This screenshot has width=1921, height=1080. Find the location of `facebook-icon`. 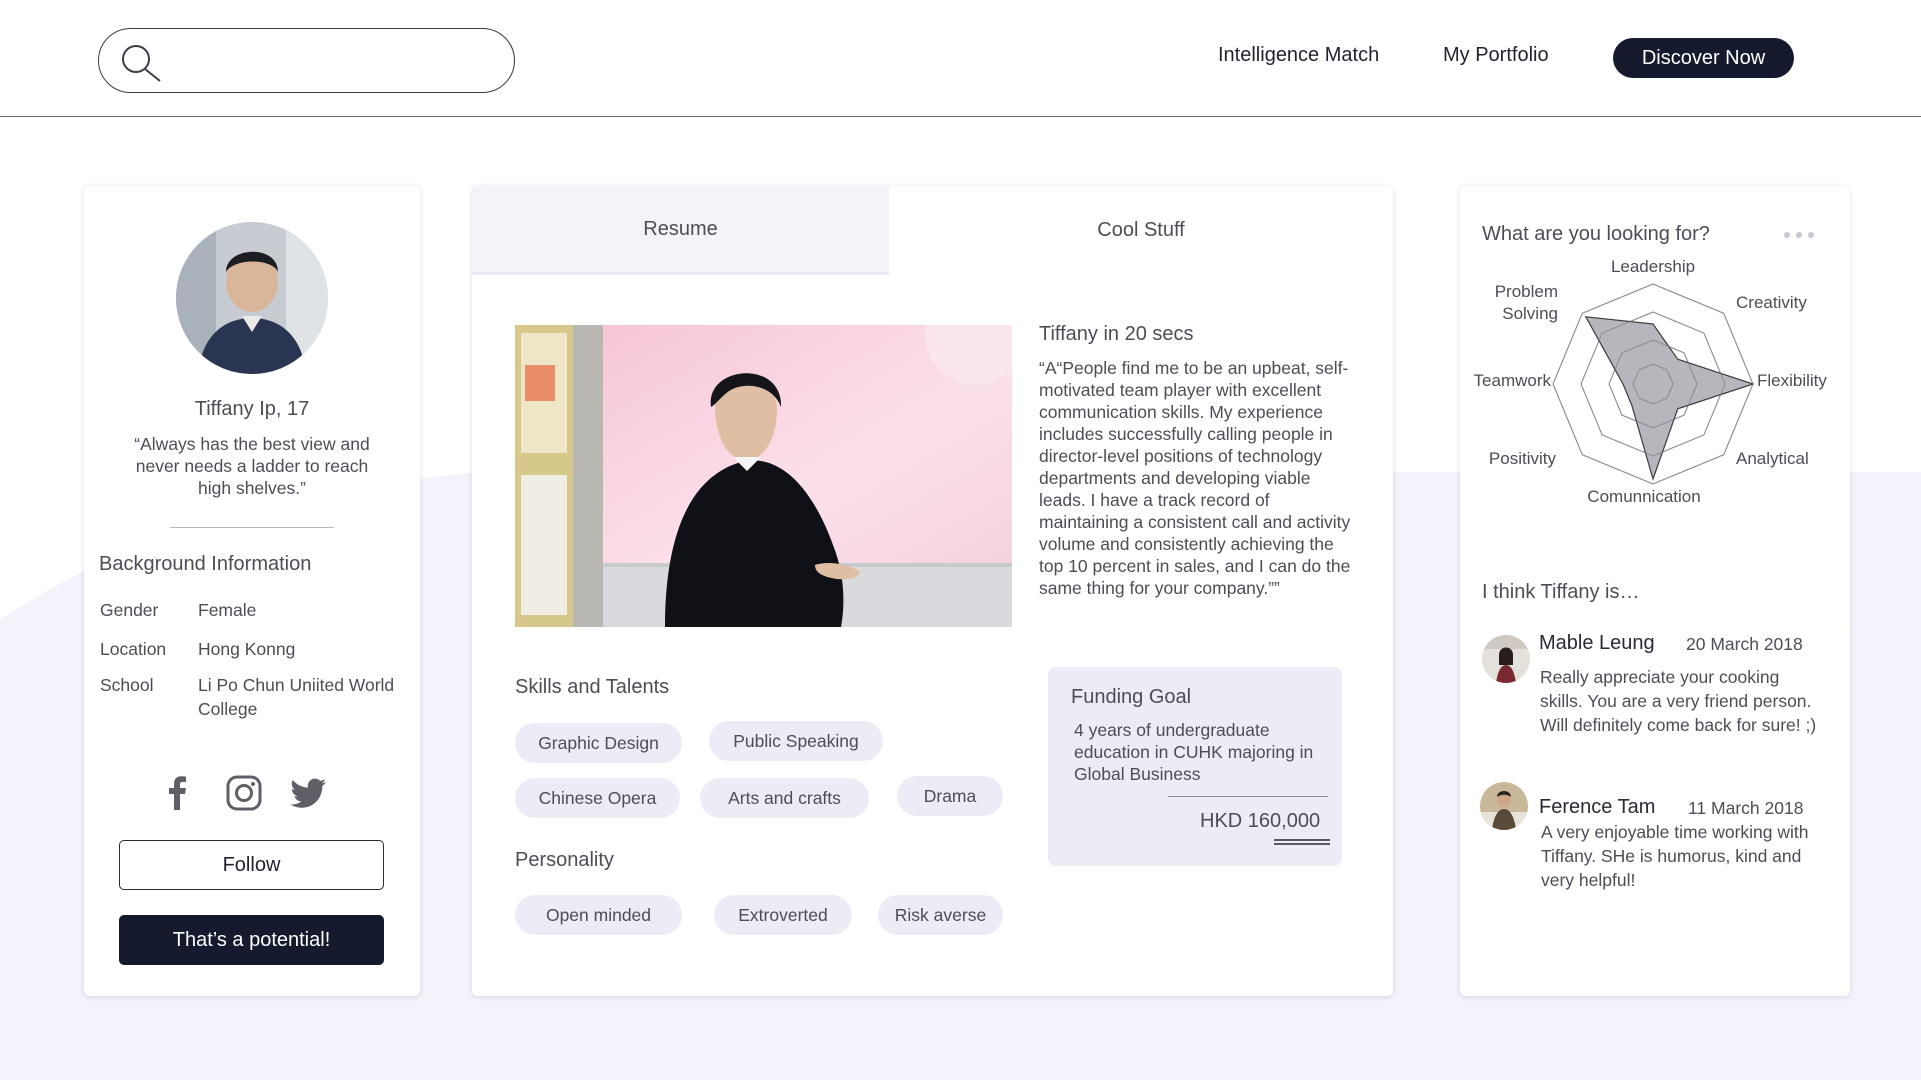

facebook-icon is located at coordinates (178, 793).